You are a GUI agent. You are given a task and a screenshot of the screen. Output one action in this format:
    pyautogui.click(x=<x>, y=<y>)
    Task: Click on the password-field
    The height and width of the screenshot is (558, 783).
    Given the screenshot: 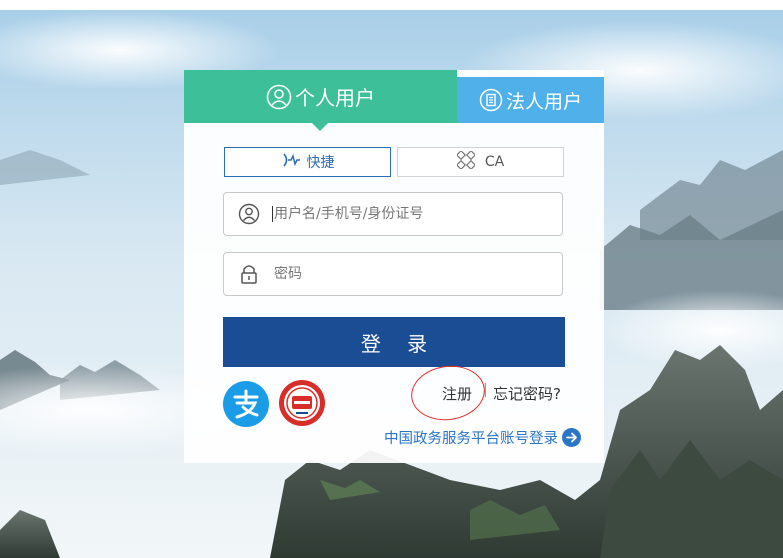 What is the action you would take?
    pyautogui.click(x=393, y=274)
    